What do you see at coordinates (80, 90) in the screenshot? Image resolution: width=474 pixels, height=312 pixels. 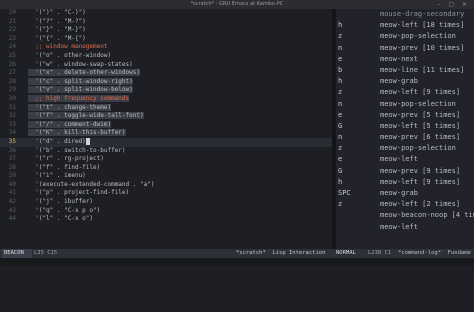 I see `code-text: '("v" . split-window-below)` at bounding box center [80, 90].